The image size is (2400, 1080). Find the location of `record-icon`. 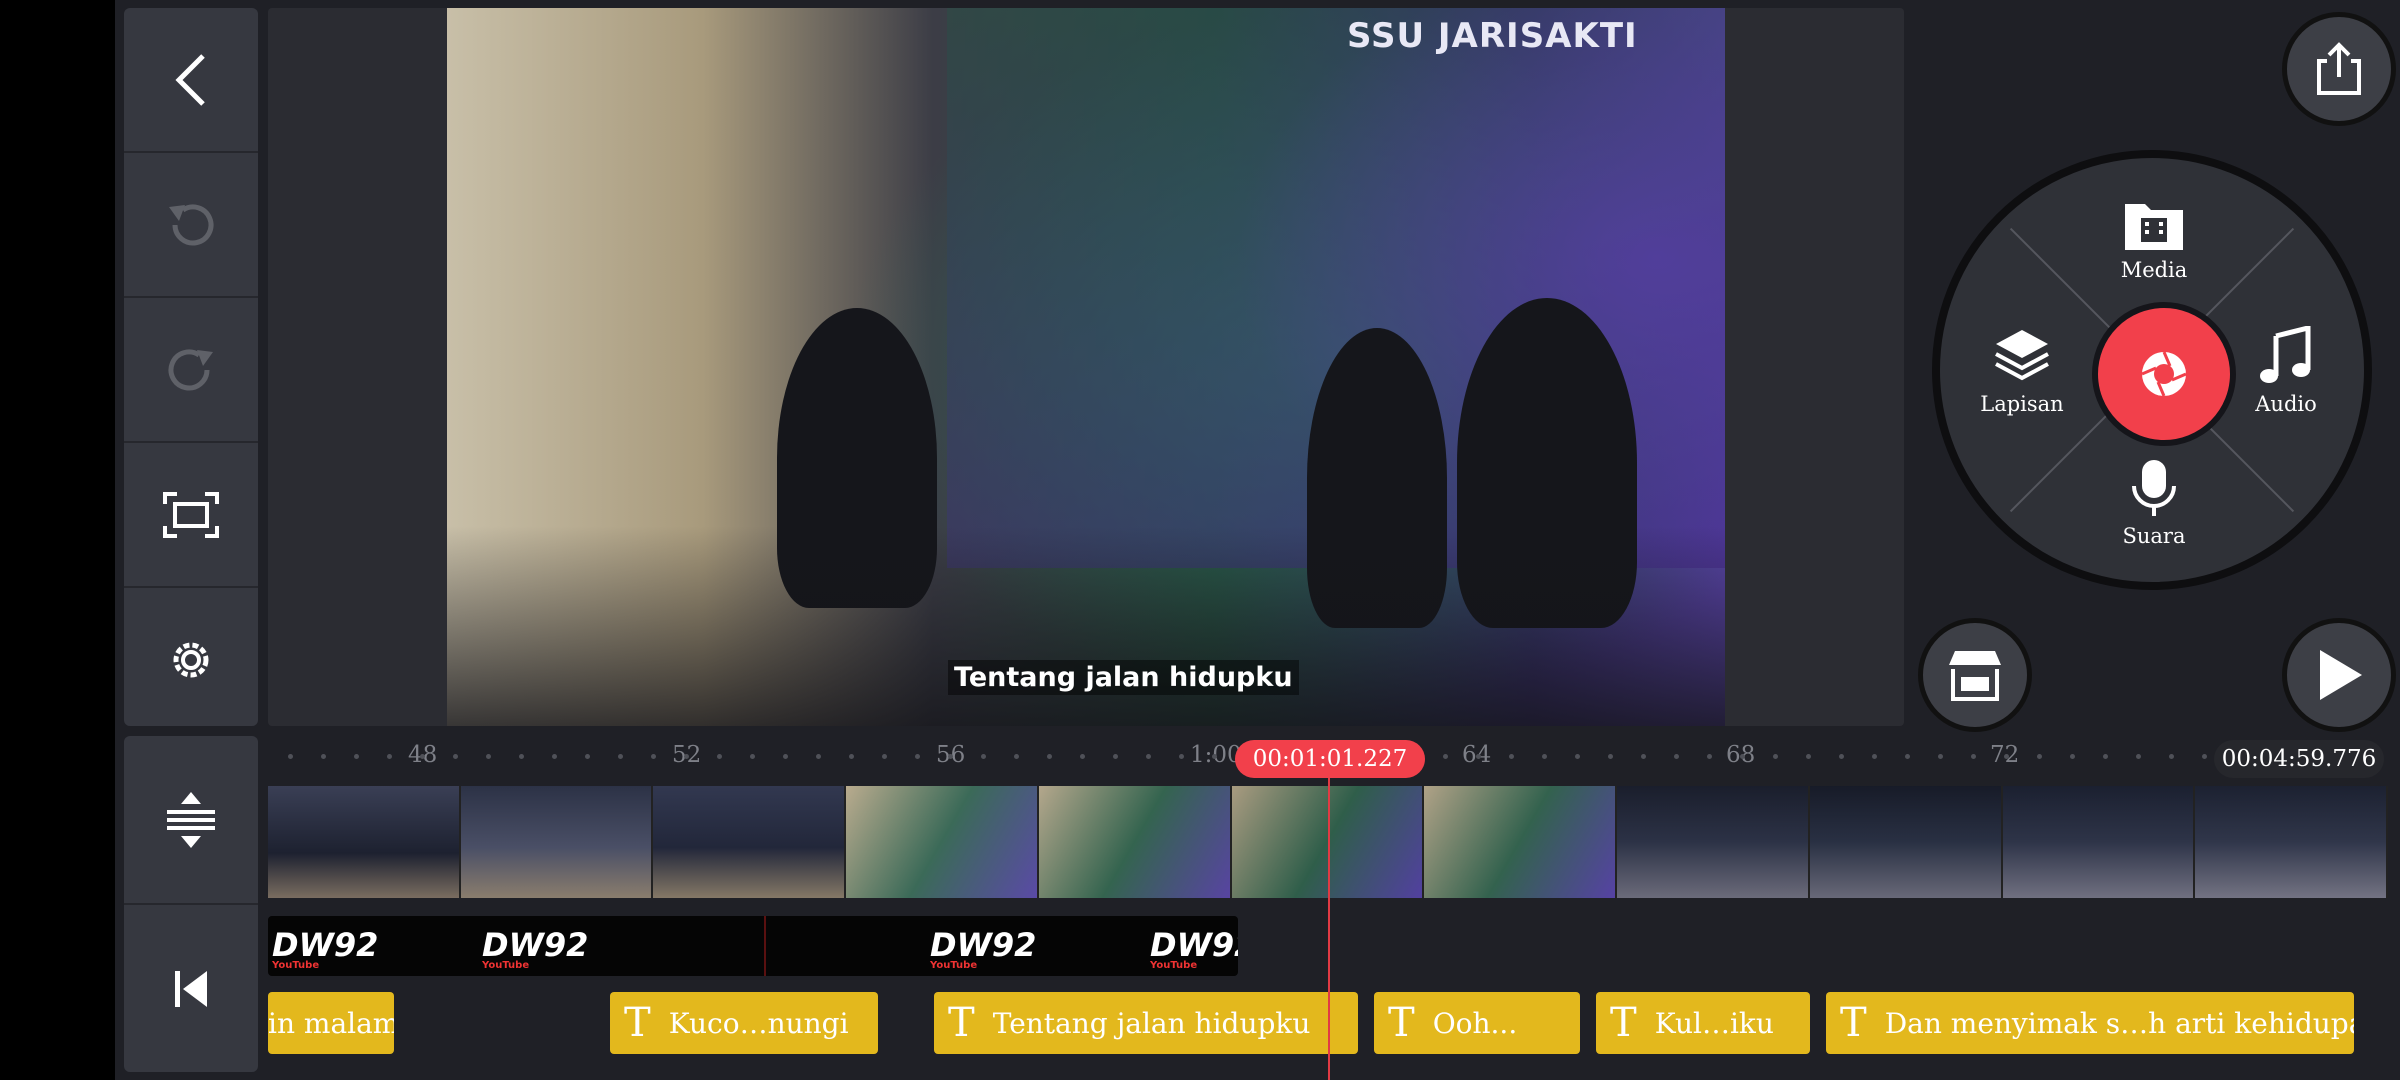

record-icon is located at coordinates (2164, 374).